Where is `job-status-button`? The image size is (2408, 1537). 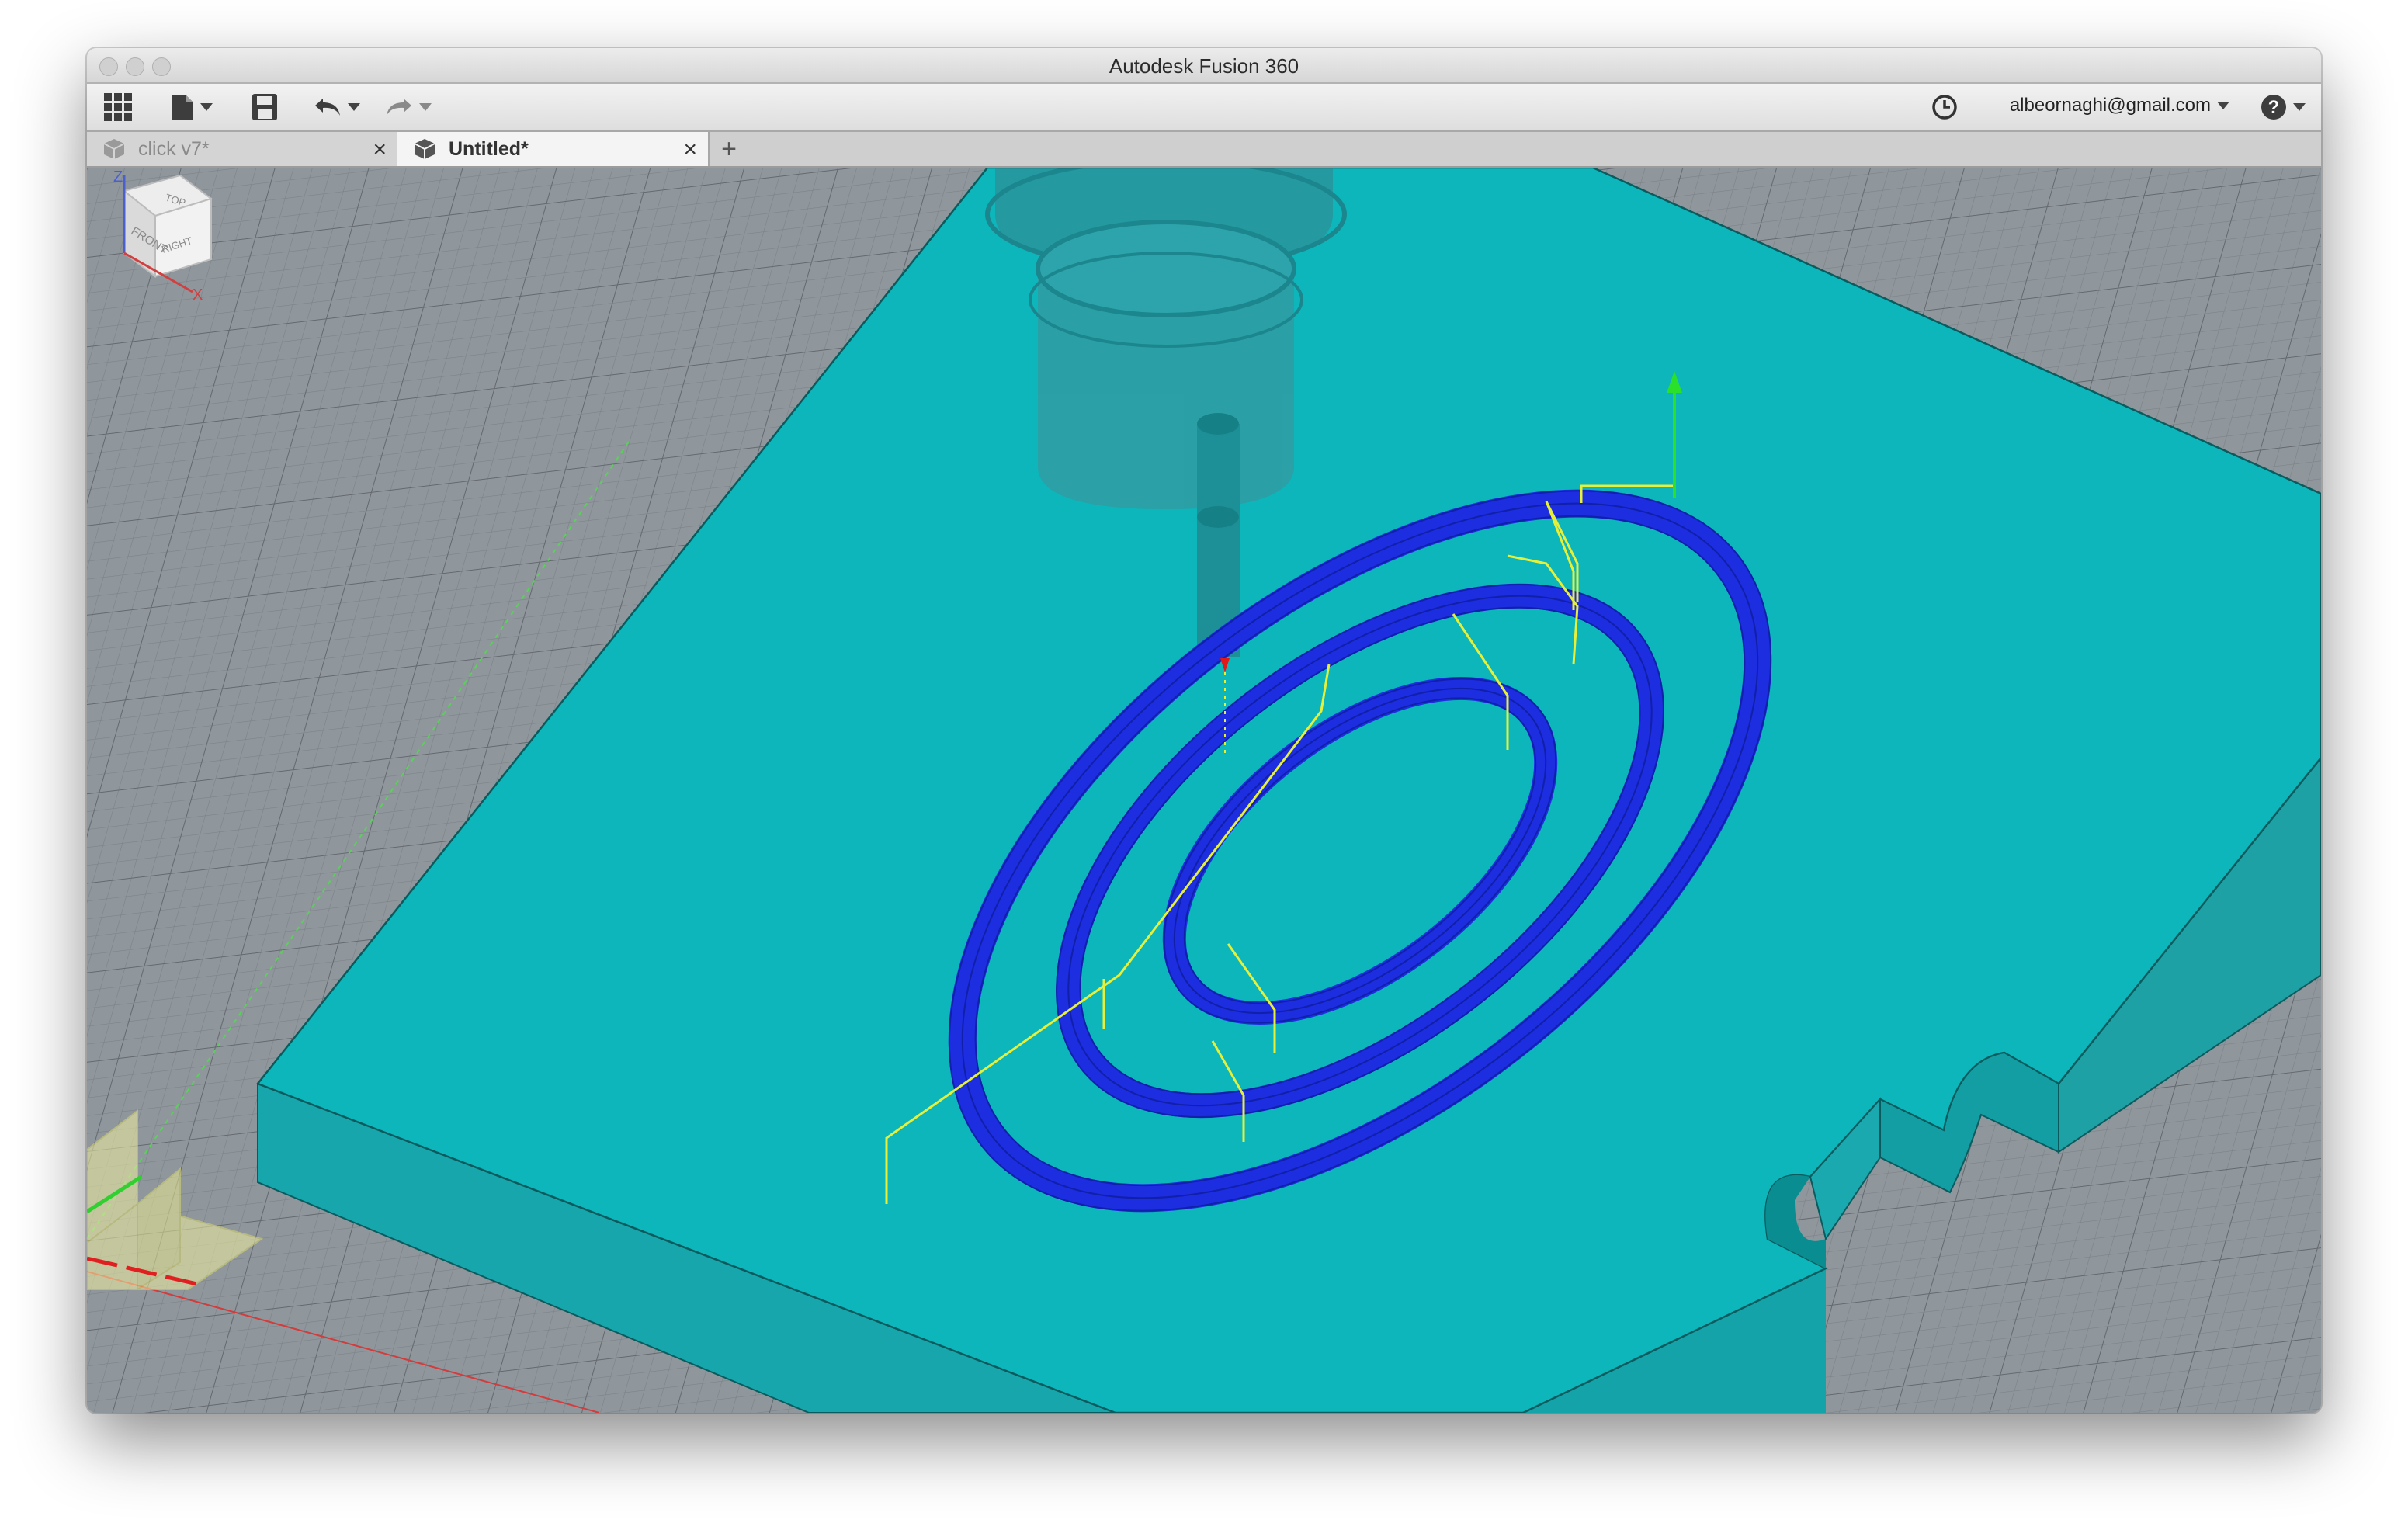
job-status-button is located at coordinates (1945, 107).